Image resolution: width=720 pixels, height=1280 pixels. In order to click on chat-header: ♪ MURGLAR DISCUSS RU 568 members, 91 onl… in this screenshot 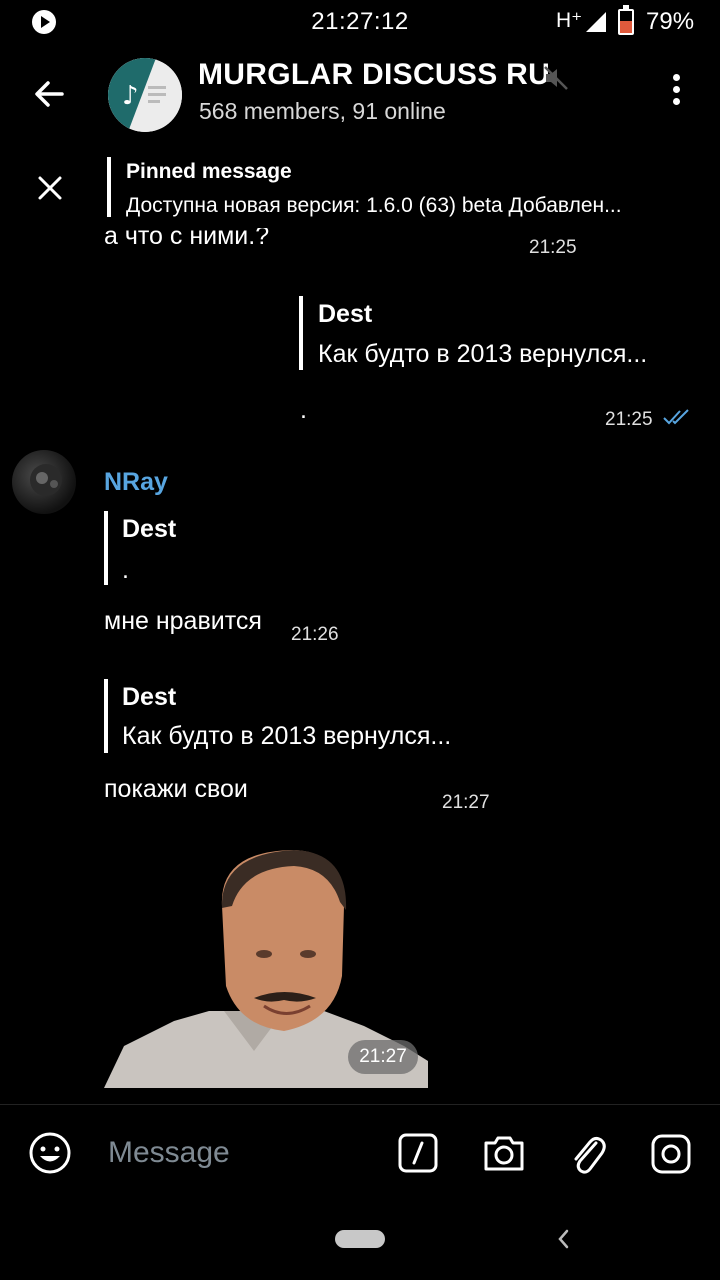, I will do `click(360, 94)`.